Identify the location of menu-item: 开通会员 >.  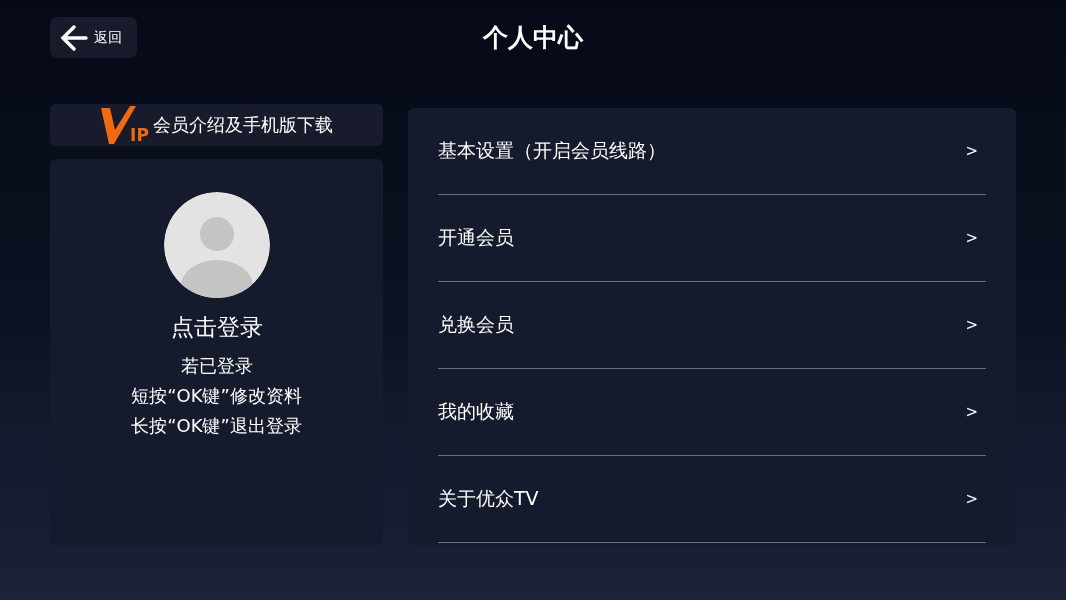
(712, 238).